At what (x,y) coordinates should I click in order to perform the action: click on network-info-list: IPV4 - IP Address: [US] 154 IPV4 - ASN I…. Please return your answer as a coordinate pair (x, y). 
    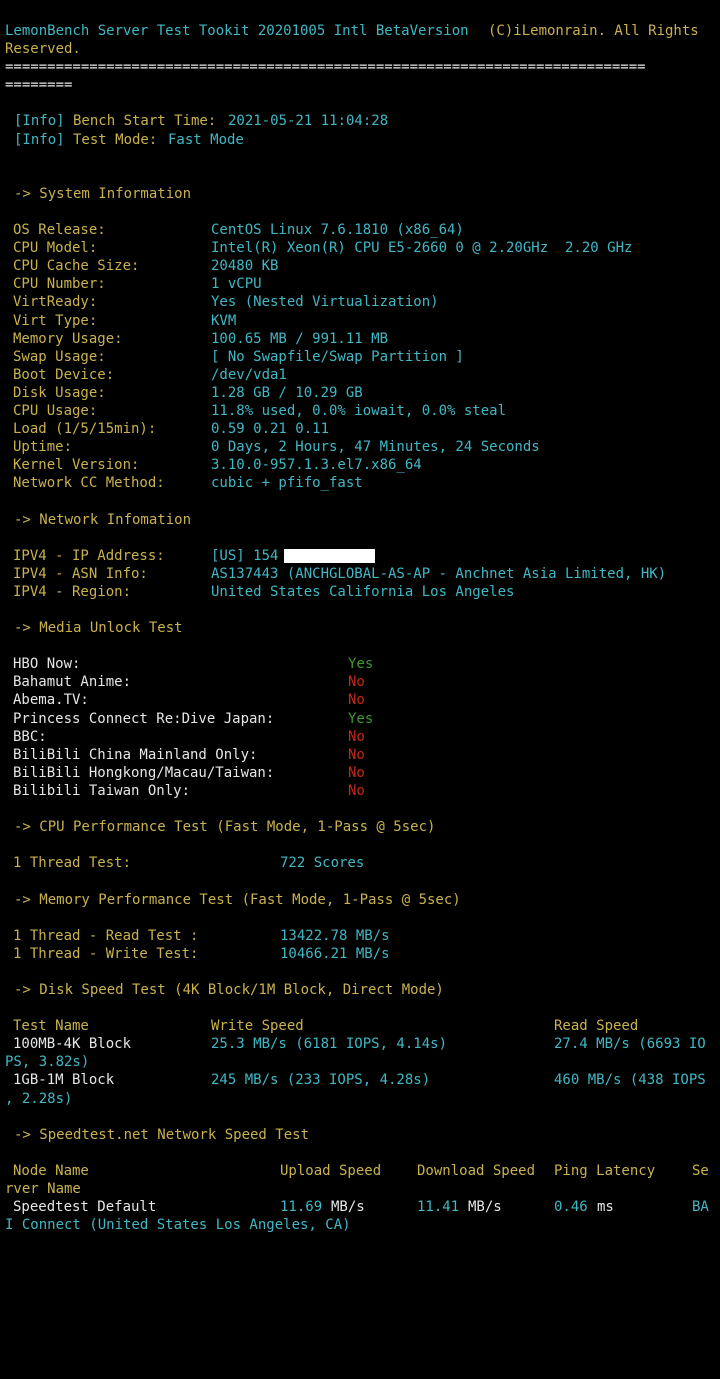
    Looking at the image, I should click on (360, 574).